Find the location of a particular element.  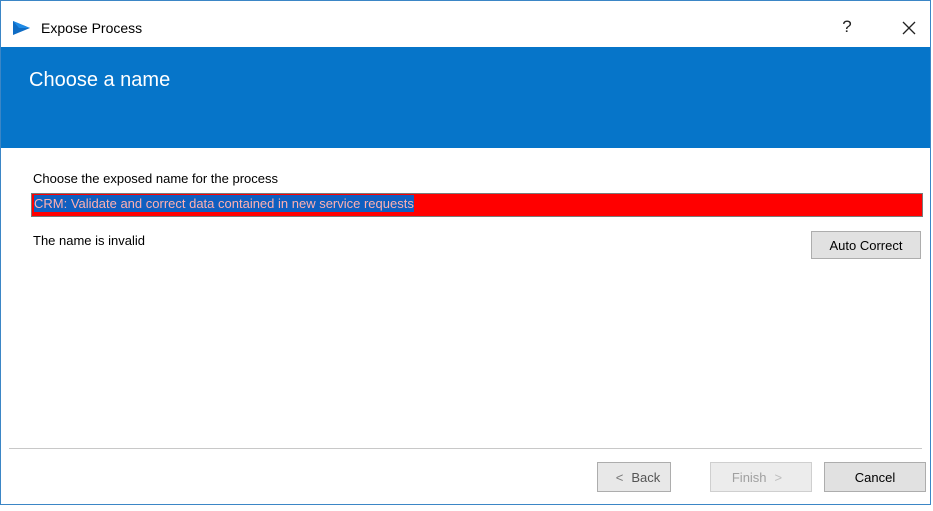

finish-arrow-icon: > is located at coordinates (778, 477).